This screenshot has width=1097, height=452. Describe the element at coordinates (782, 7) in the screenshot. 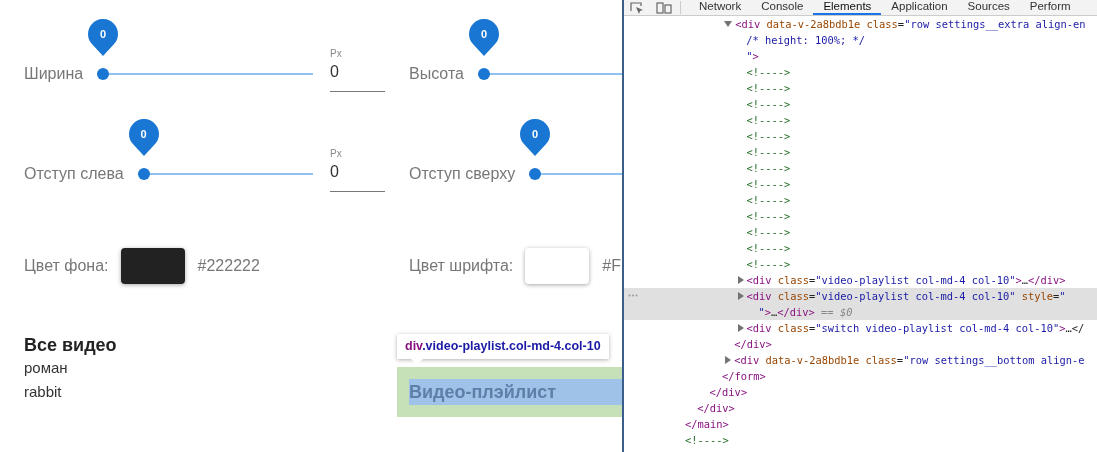

I see `devtools-tab: Console` at that location.